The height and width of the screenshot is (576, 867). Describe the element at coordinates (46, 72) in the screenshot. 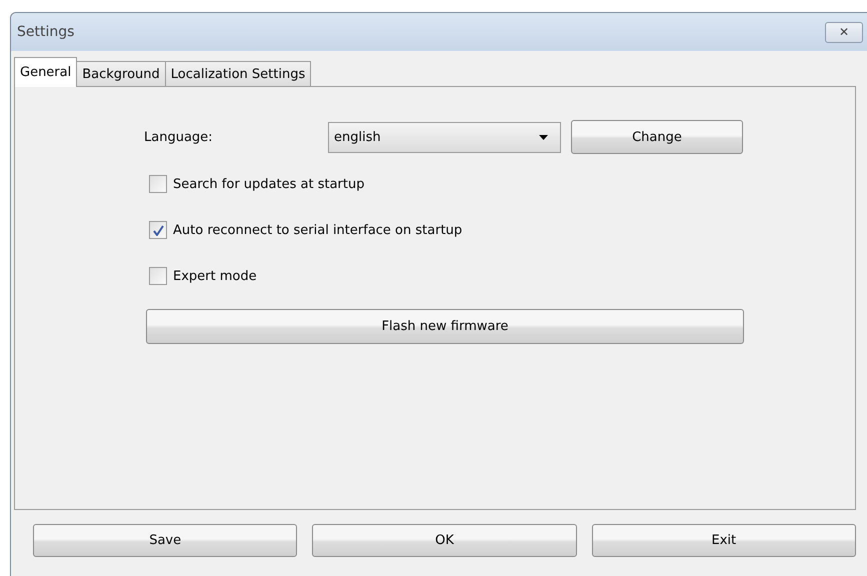

I see `tab: General` at that location.